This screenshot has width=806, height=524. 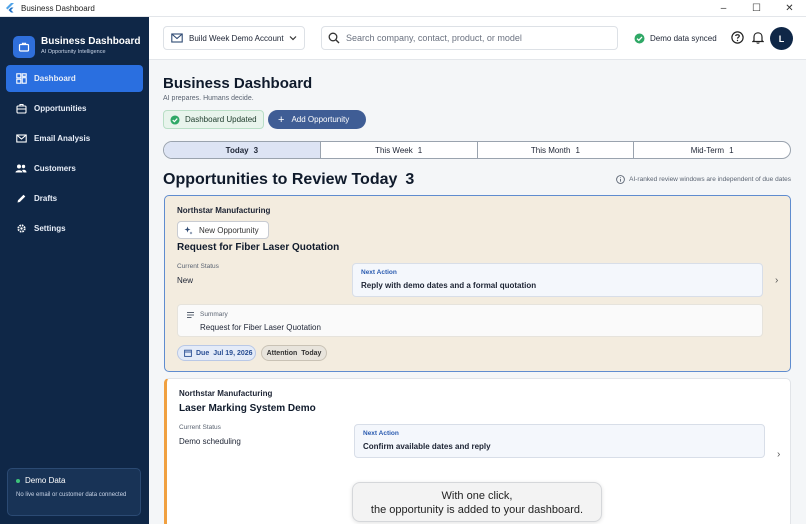 What do you see at coordinates (282, 353) in the screenshot?
I see `attention-label: Attention` at bounding box center [282, 353].